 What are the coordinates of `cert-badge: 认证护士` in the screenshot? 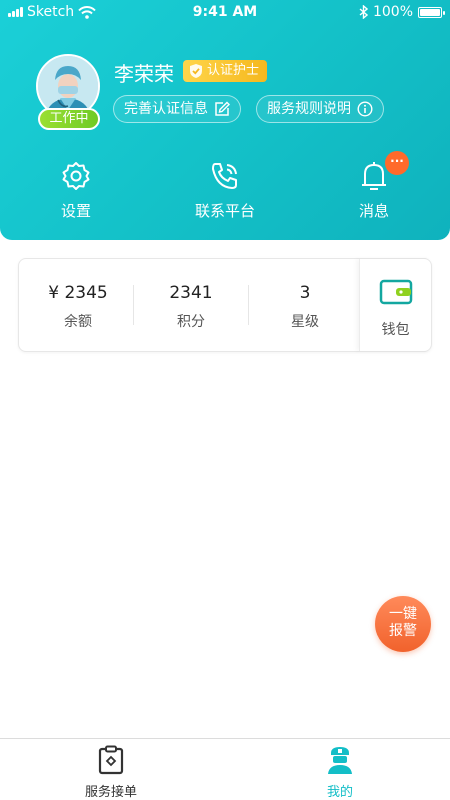 It's located at (225, 71).